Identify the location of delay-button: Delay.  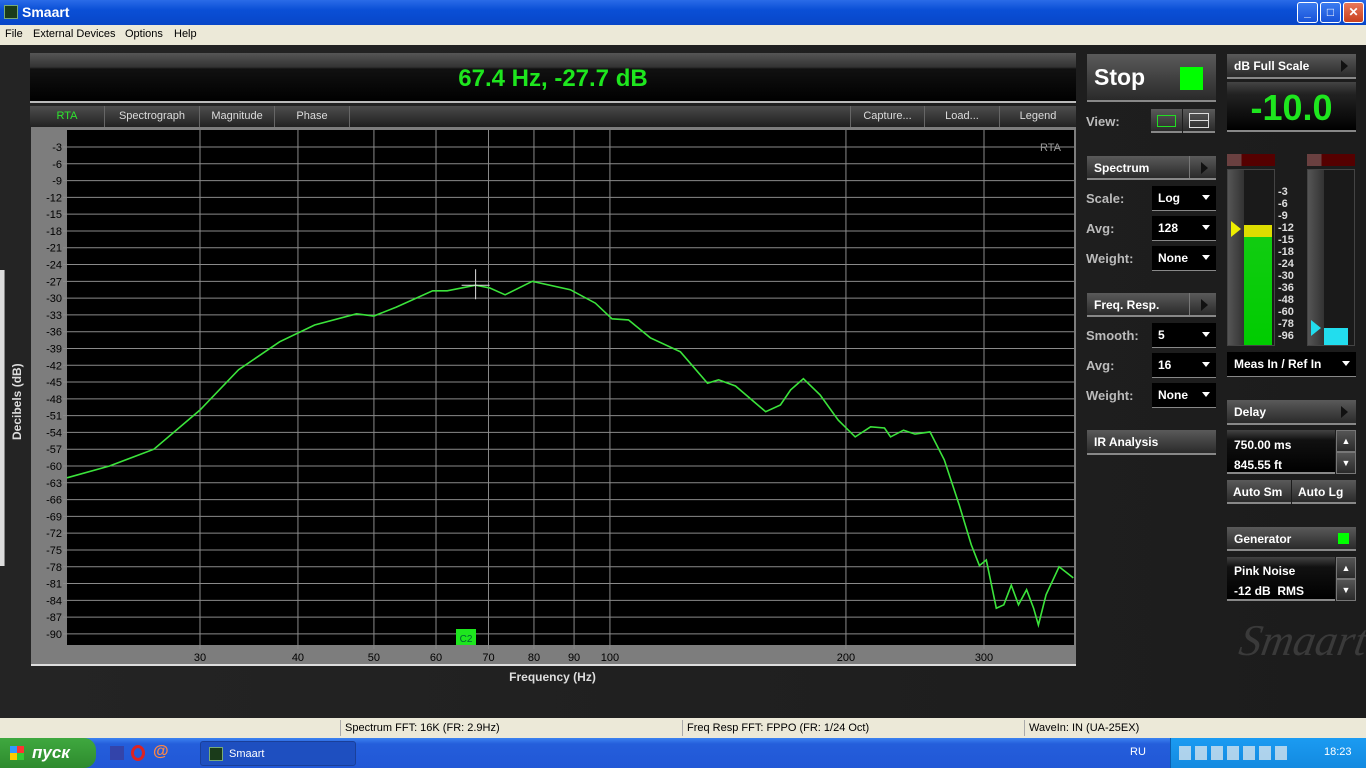
(1291, 412).